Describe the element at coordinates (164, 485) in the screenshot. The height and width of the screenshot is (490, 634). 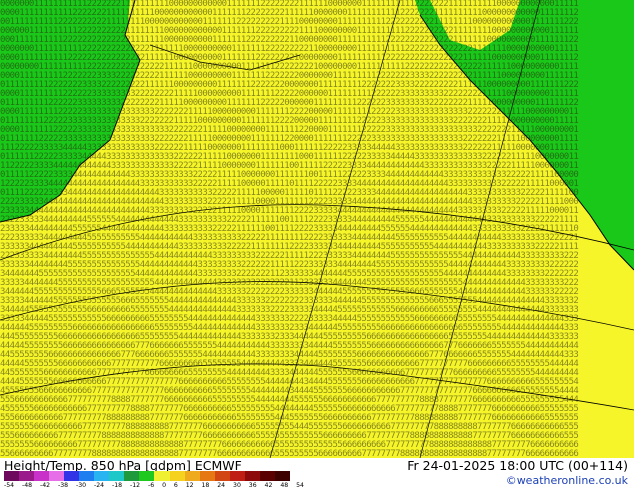
I see `color-scale-tick: 0` at that location.